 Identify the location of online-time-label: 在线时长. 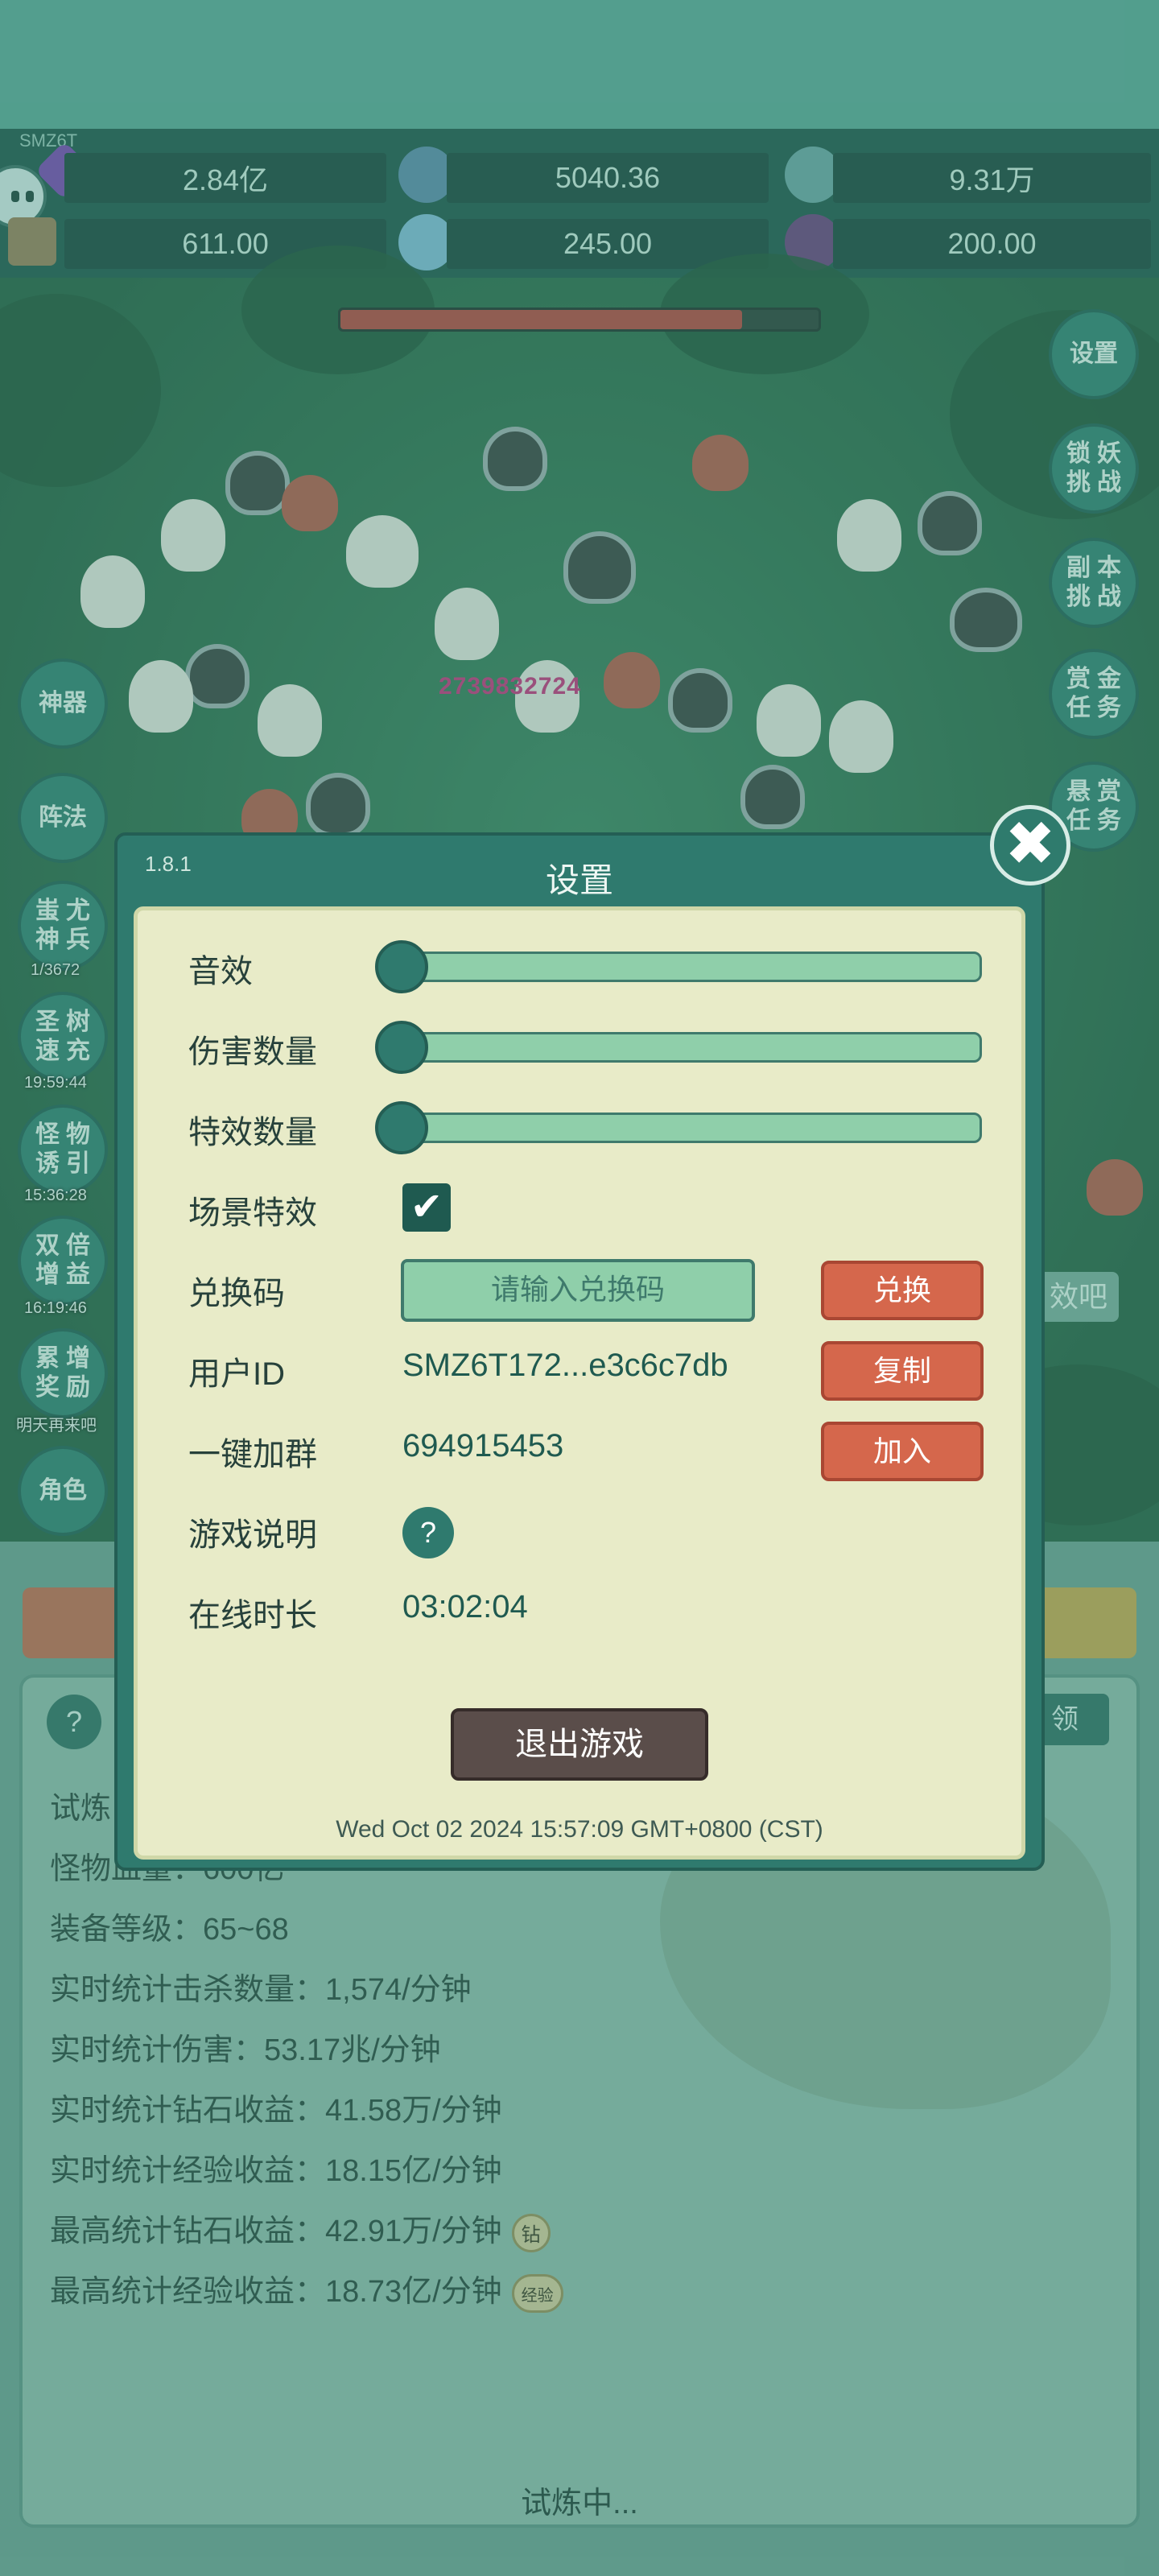
(252, 1615).